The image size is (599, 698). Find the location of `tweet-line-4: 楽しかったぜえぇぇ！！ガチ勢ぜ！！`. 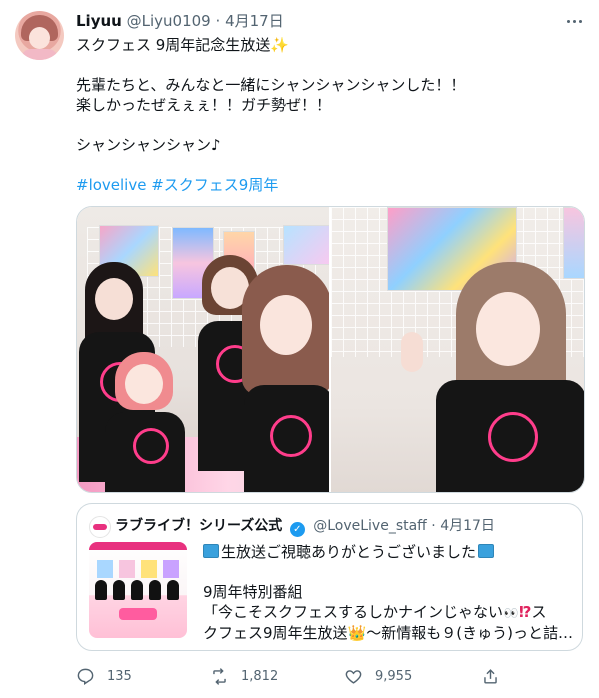

tweet-line-4: 楽しかったぜえぇぇ！！ガチ勢ぜ！！ is located at coordinates (204, 105).